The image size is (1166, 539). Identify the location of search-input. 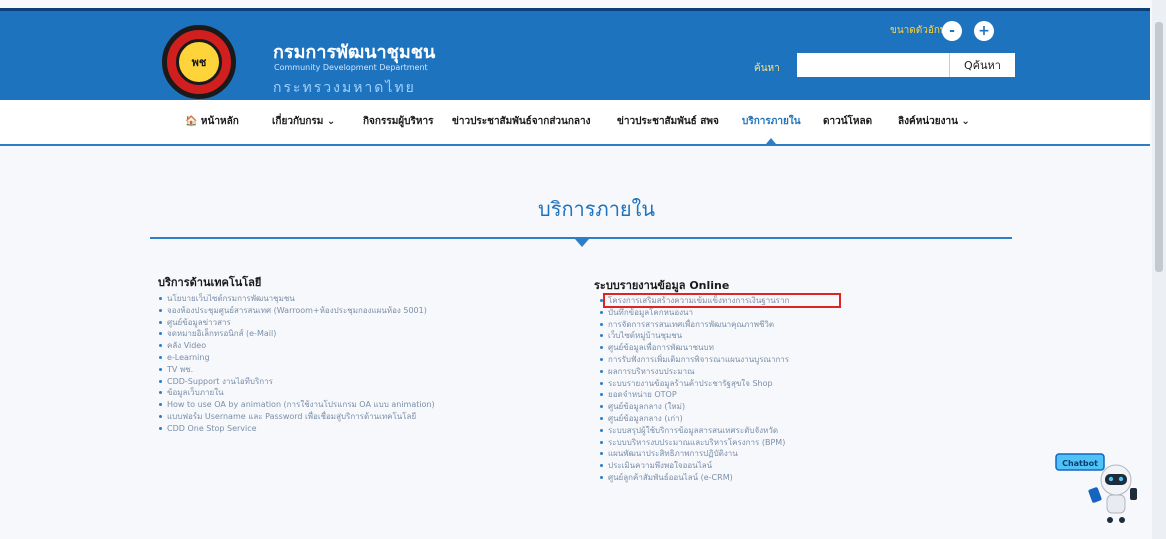
(873, 65).